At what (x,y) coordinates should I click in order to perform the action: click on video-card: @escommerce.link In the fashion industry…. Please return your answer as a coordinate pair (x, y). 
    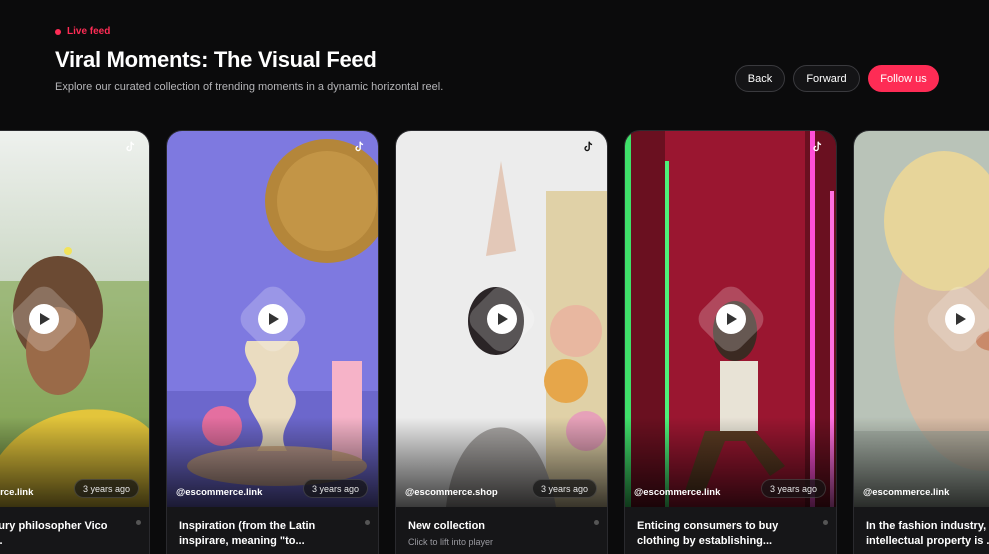
    Looking at the image, I should click on (921, 342).